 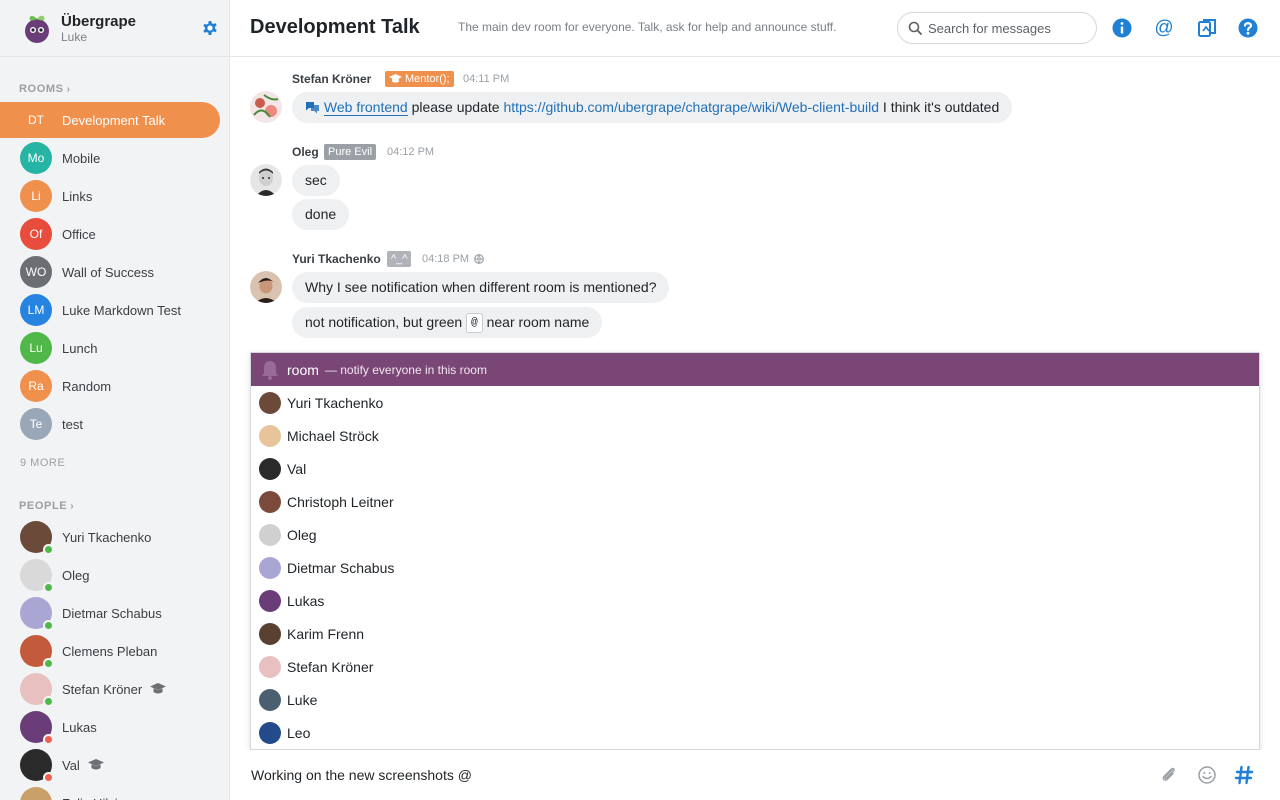 What do you see at coordinates (36, 386) in the screenshot?
I see `room-badge: Ra` at bounding box center [36, 386].